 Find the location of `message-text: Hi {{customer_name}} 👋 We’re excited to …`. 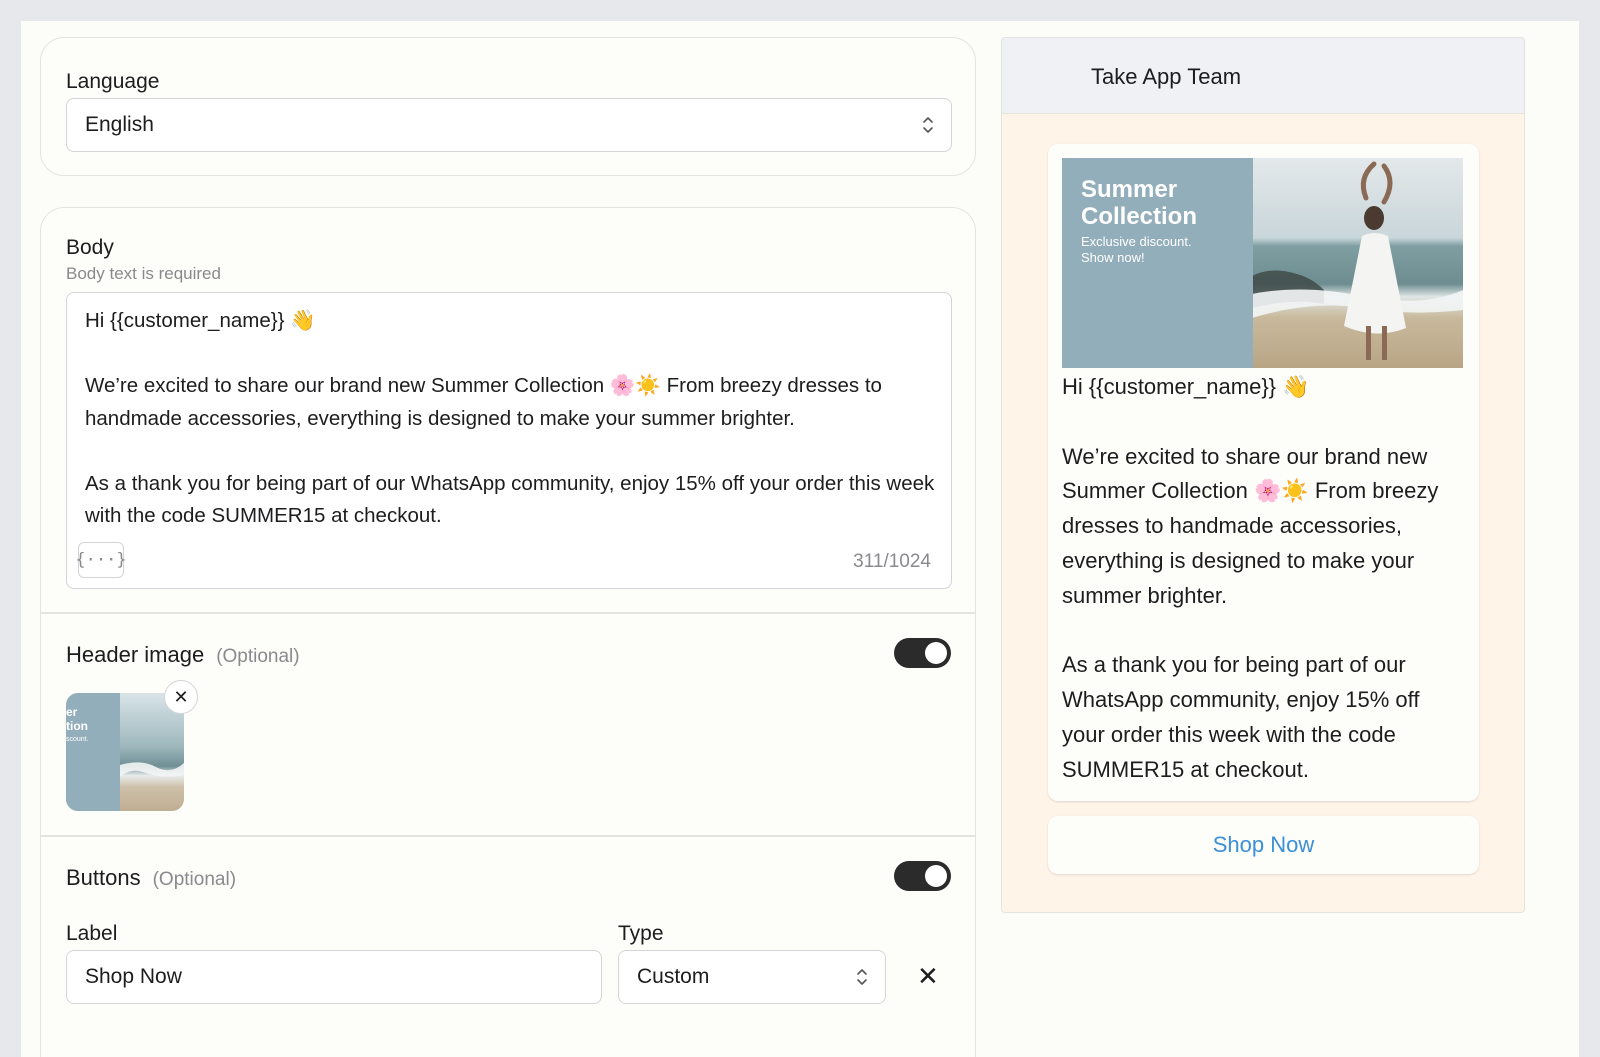

message-text: Hi {{customer_name}} 👋 We’re excited to … is located at coordinates (1250, 578).